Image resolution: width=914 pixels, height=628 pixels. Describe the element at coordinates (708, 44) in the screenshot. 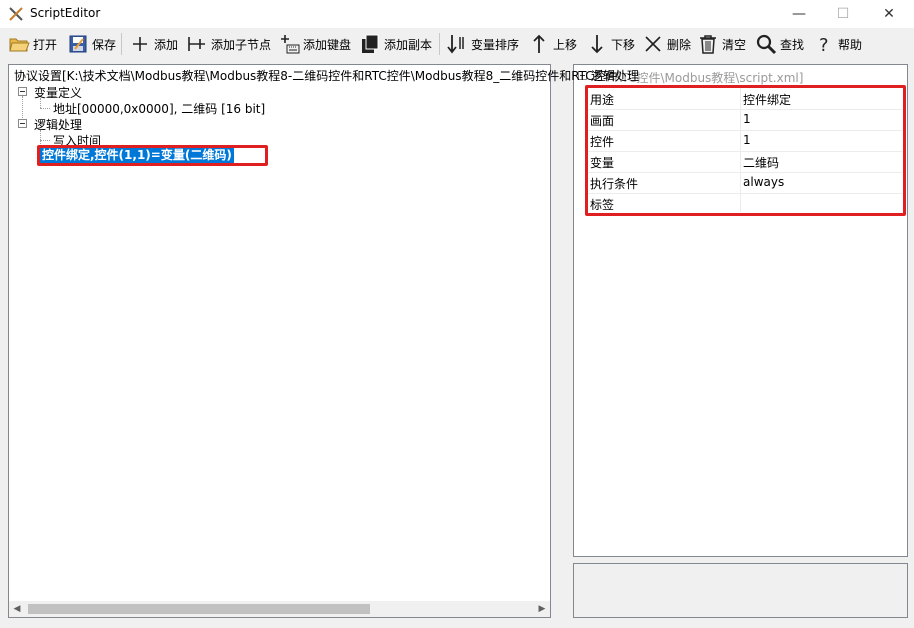

I see `trash-icon` at that location.